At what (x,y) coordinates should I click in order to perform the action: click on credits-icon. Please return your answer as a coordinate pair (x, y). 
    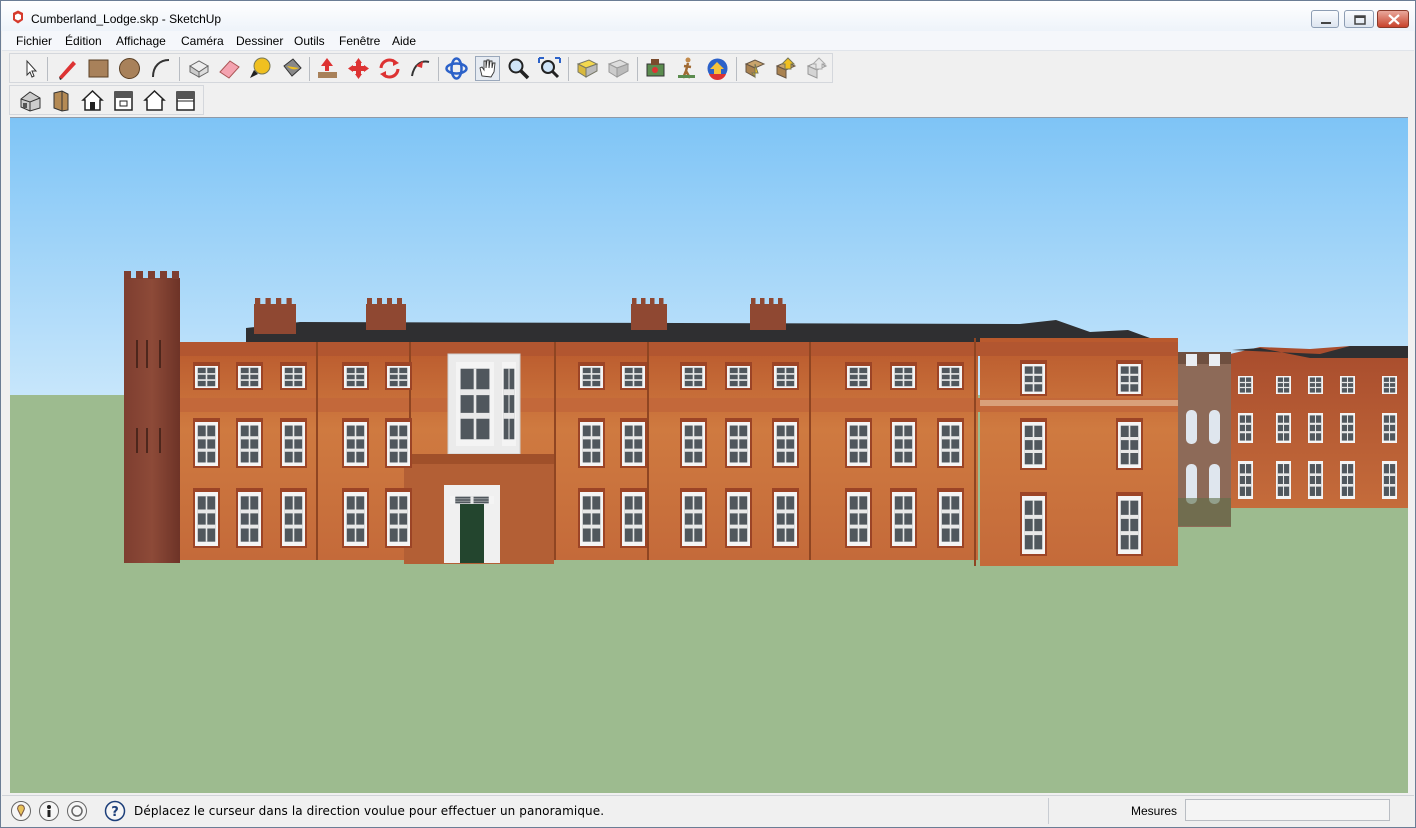
    Looking at the image, I should click on (49, 811).